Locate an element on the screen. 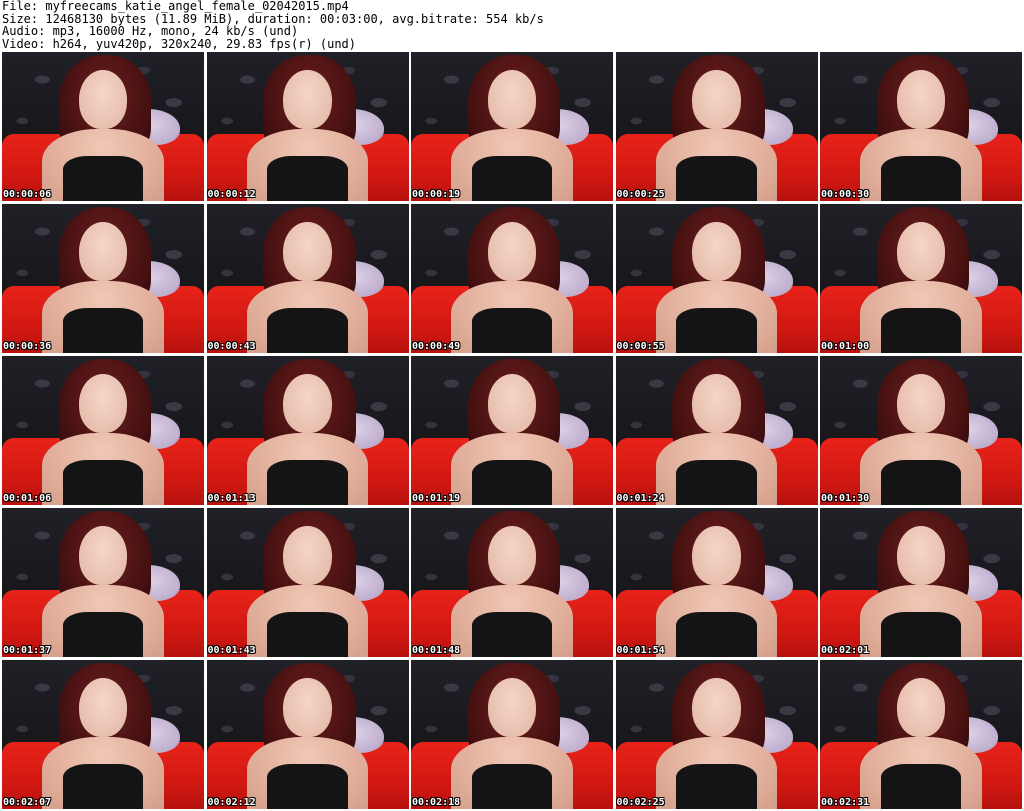 The image size is (1024, 811). video-thumbnail: 00:00:36 is located at coordinates (103, 278).